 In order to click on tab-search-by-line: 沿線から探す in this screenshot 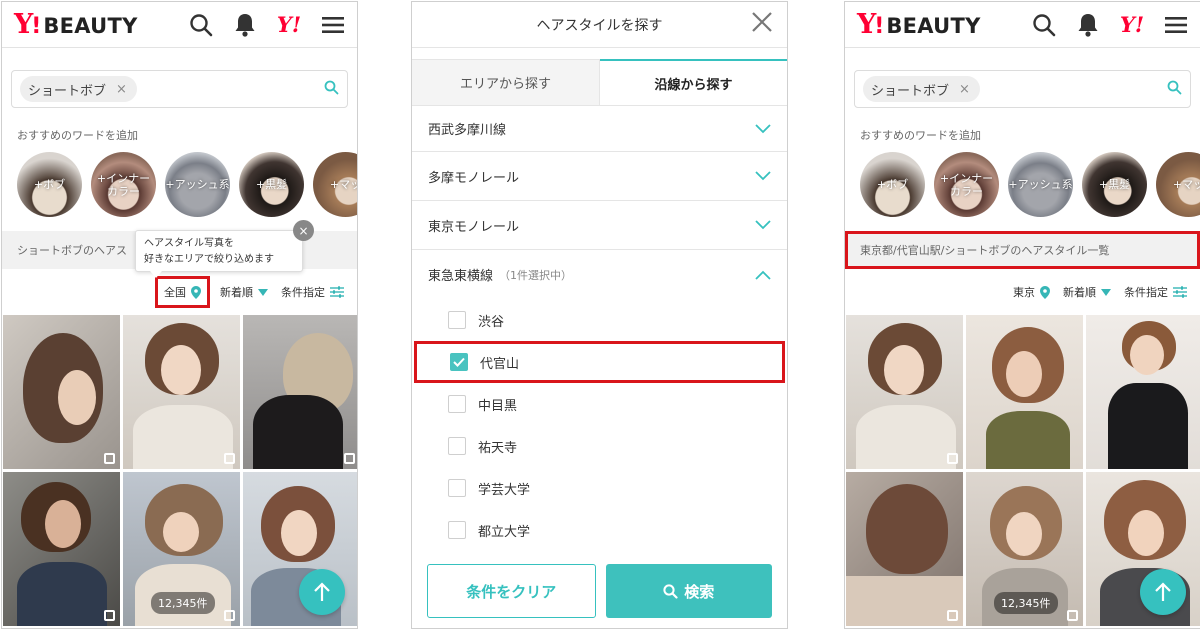, I will do `click(693, 82)`.